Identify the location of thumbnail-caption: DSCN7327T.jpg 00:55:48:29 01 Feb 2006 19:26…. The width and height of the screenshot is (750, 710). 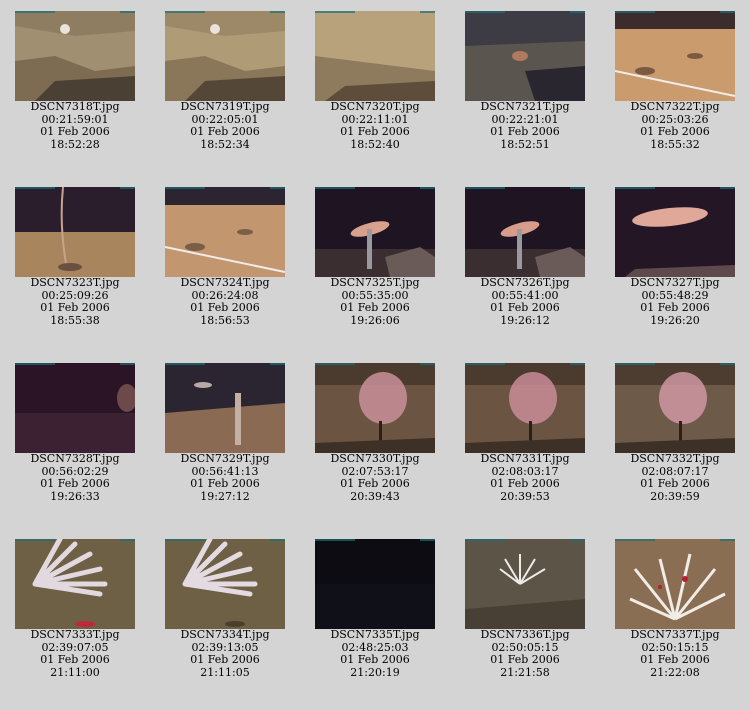
(675, 301).